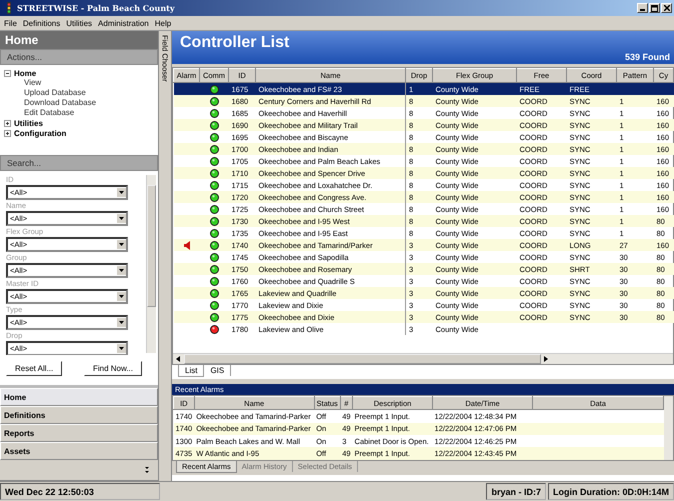 The width and height of the screenshot is (674, 501). I want to click on page-title: Controller List, so click(235, 43).